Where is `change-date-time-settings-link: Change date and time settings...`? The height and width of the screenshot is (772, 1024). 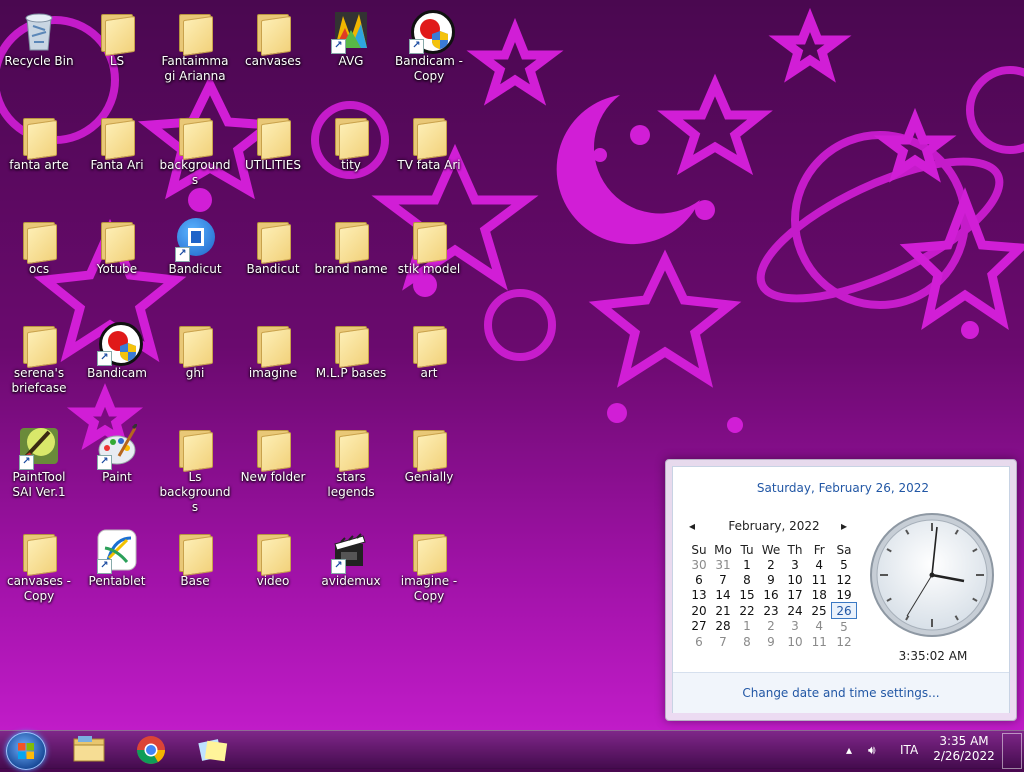
change-date-time-settings-link: Change date and time settings... is located at coordinates (841, 693).